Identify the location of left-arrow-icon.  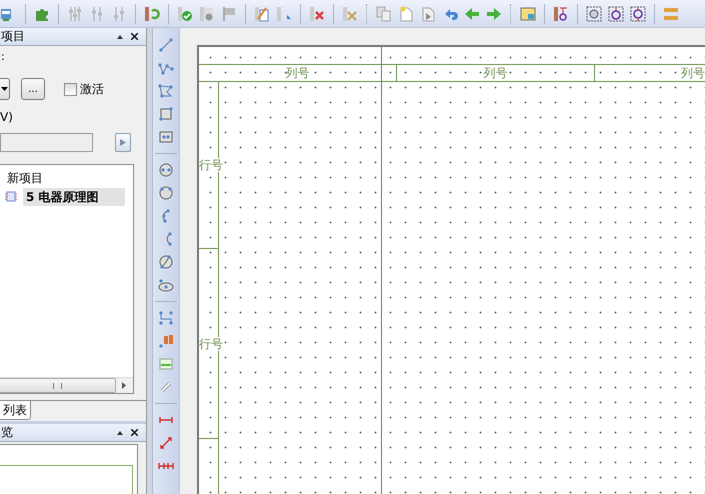
(472, 14).